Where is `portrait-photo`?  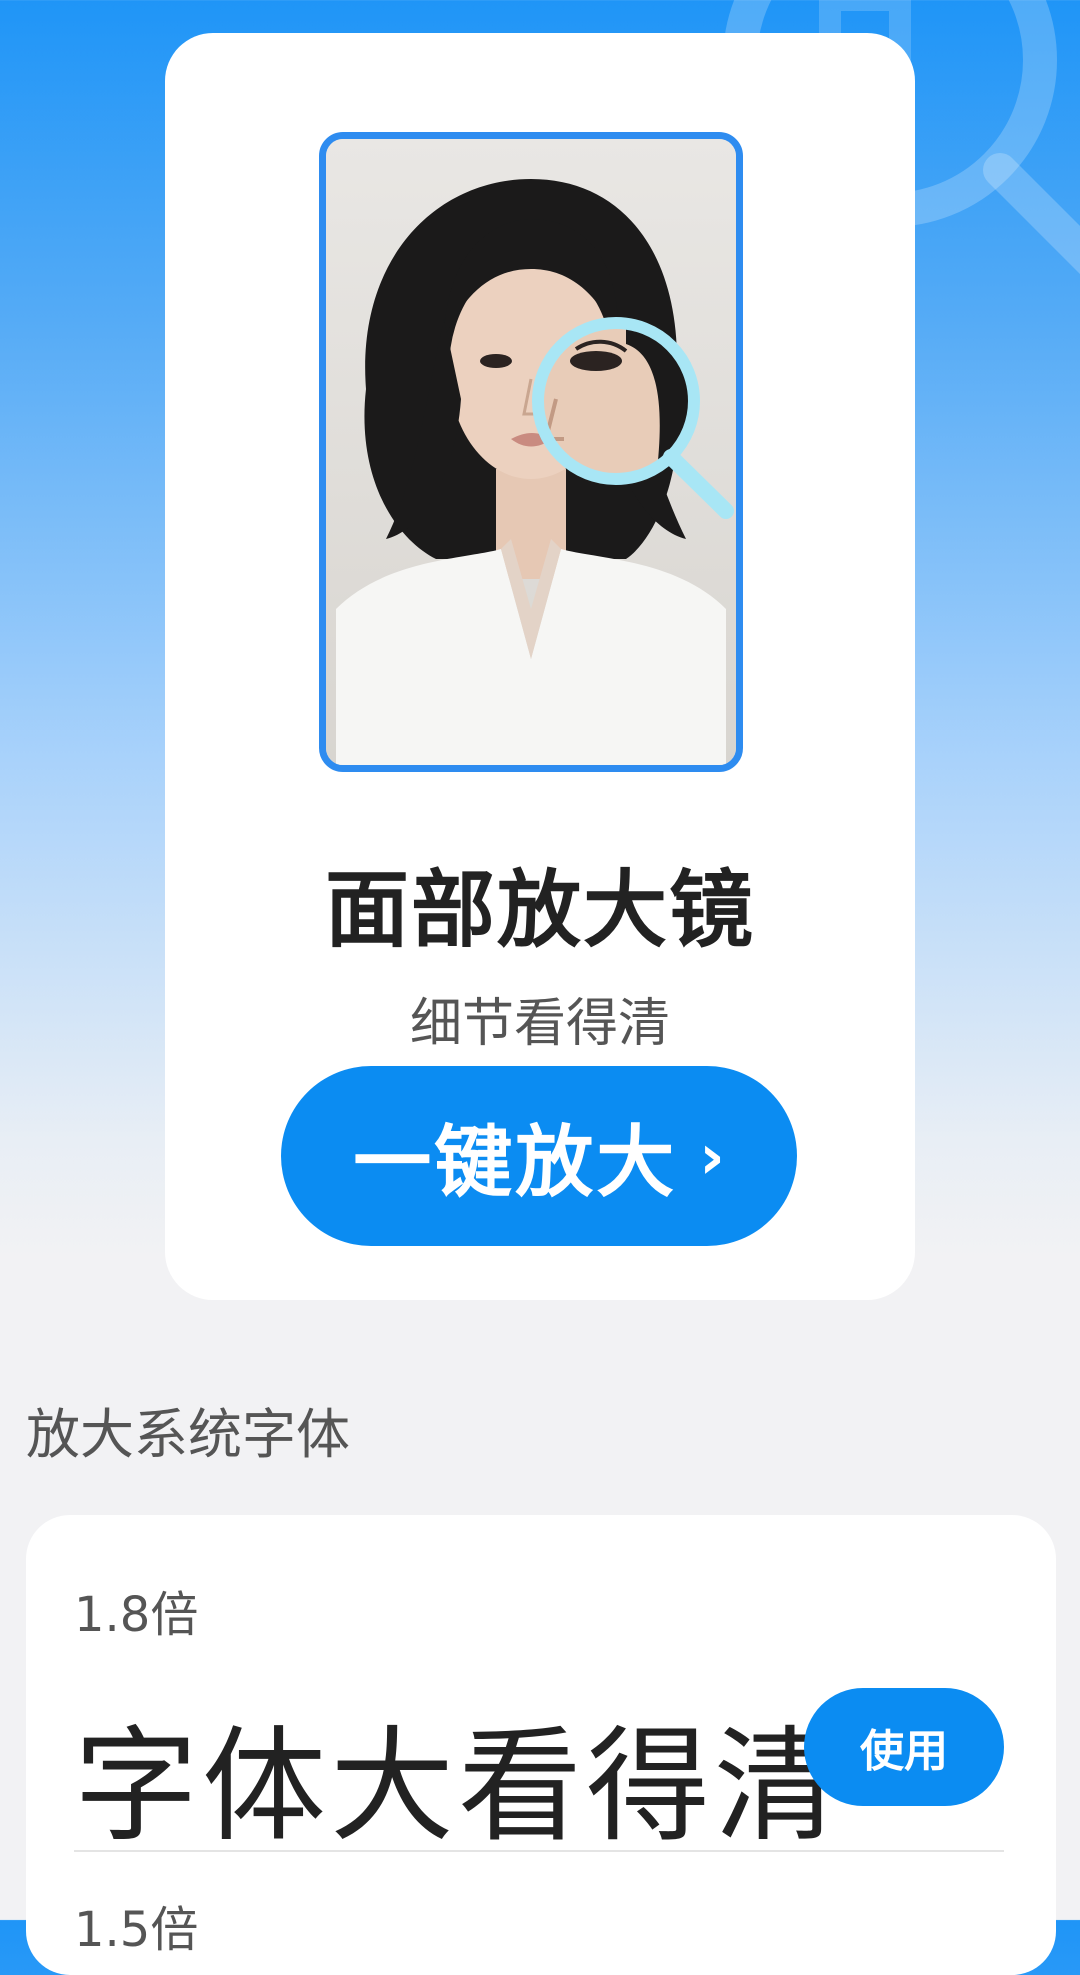
portrait-photo is located at coordinates (531, 452).